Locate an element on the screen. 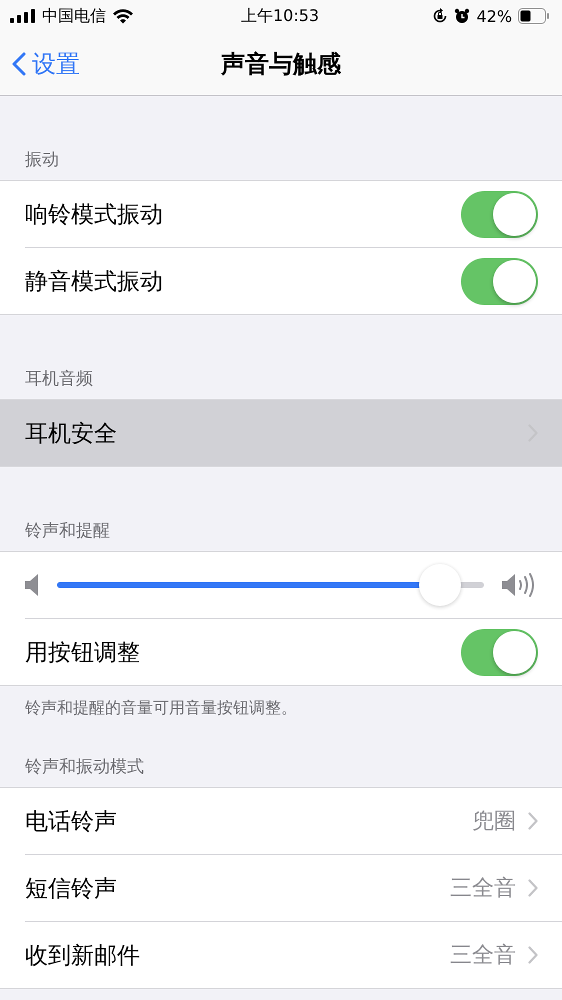 This screenshot has height=1000, width=562. section-header: 振动 is located at coordinates (42, 160).